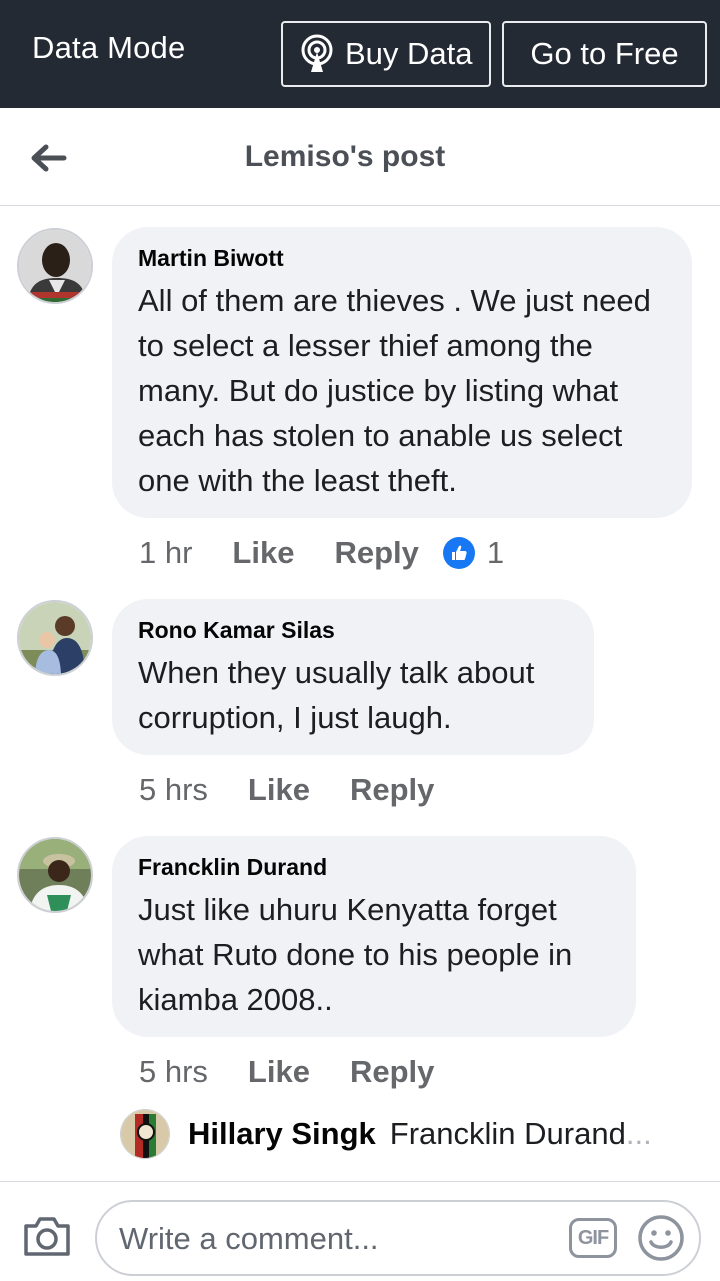 The image size is (720, 1281). I want to click on reaction-count: 1, so click(495, 552).